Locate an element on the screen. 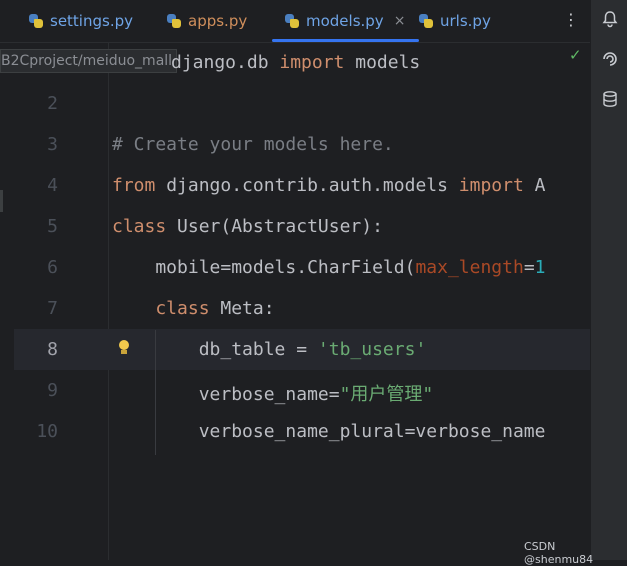 The height and width of the screenshot is (566, 627). line-number: 9 is located at coordinates (39, 390).